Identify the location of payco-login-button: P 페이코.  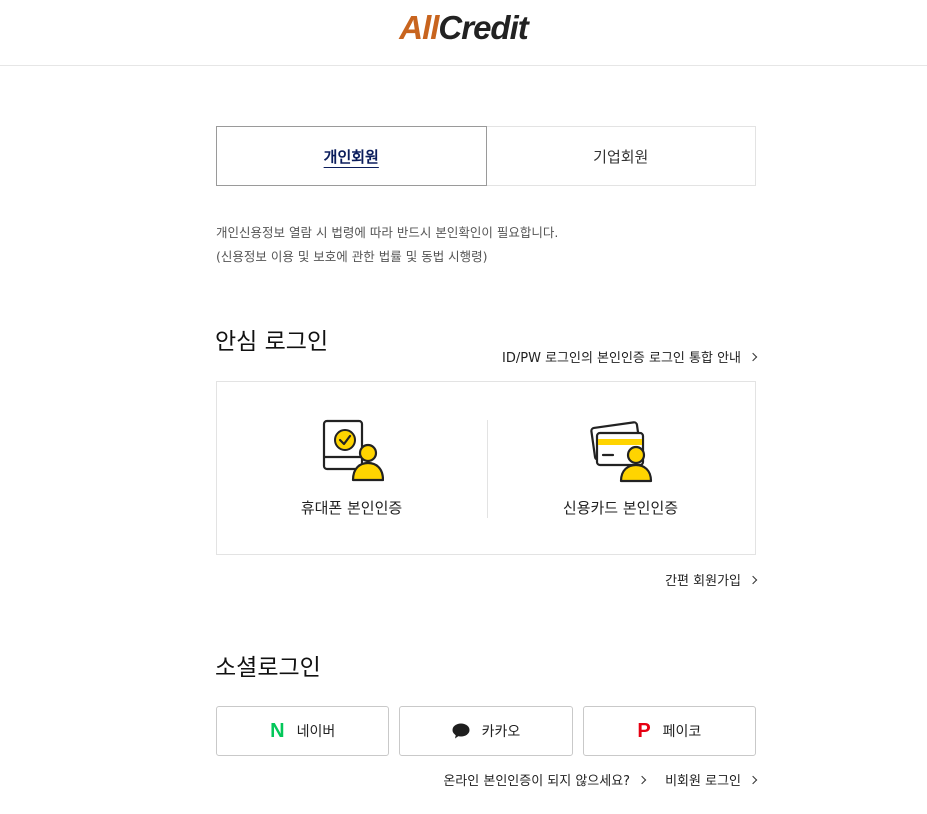
(669, 731).